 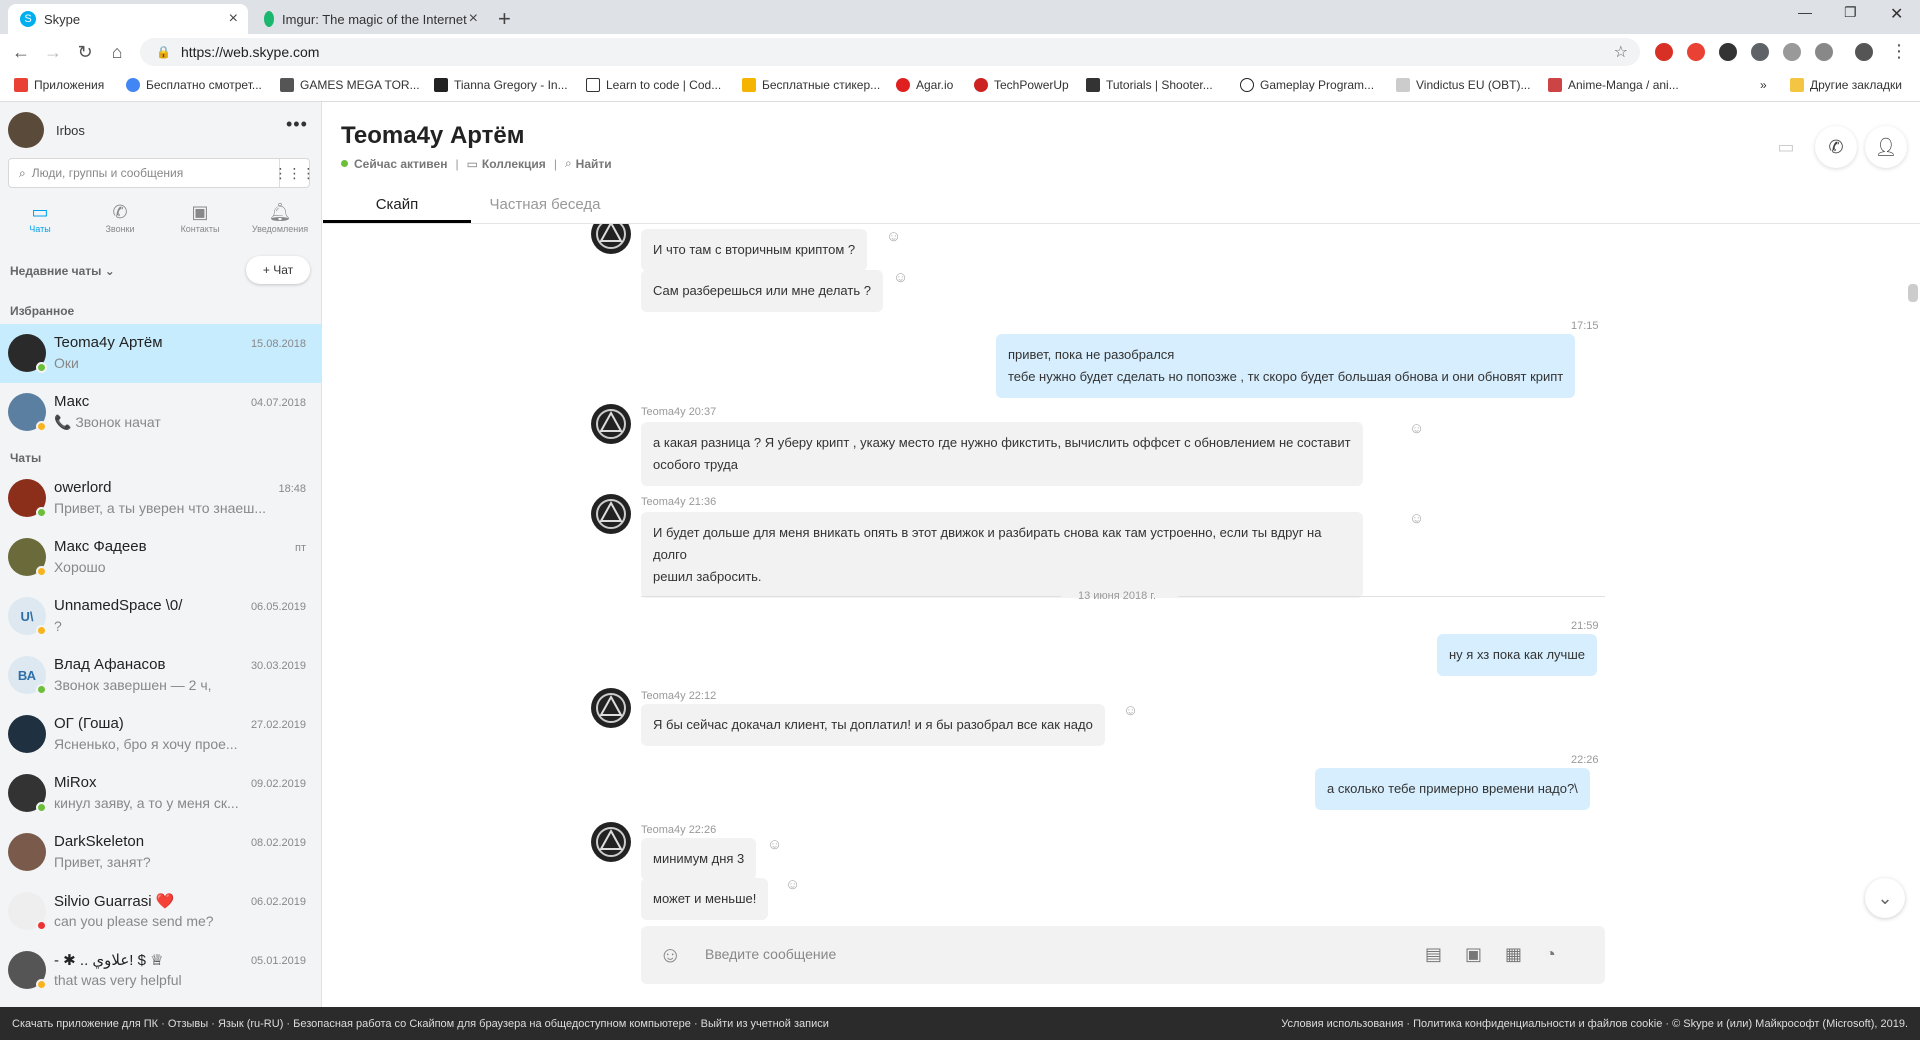 I want to click on chat-list-item: U\ UnnamedSpace \0/? 06.05.2019, so click(x=161, y=616).